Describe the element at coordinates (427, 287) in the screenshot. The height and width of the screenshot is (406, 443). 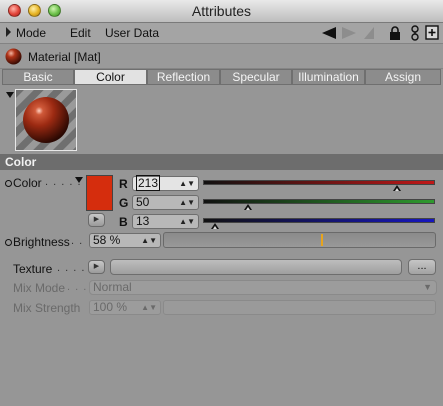
I see `chevron-down-icon: ▼` at that location.